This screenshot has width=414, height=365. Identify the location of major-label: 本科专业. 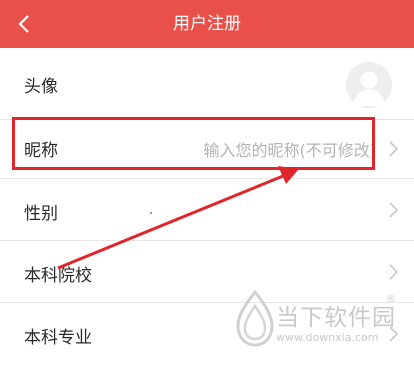
(58, 338).